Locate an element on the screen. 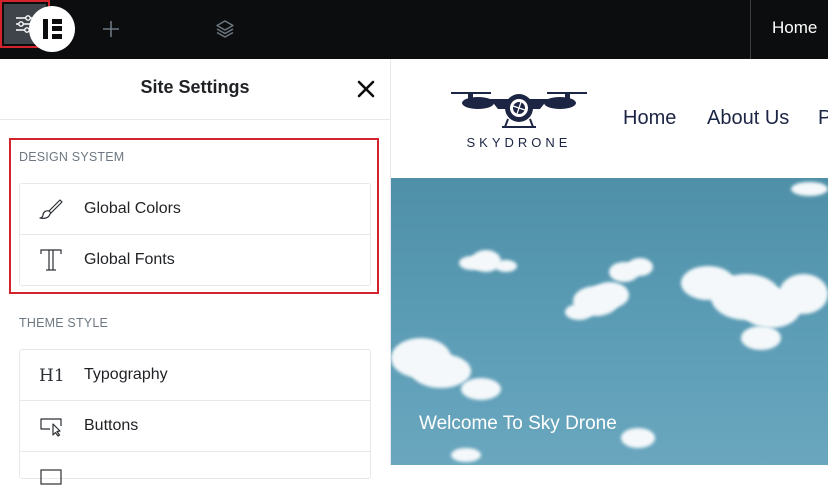  design-system-card: Global Colors Global Fonts is located at coordinates (195, 234).